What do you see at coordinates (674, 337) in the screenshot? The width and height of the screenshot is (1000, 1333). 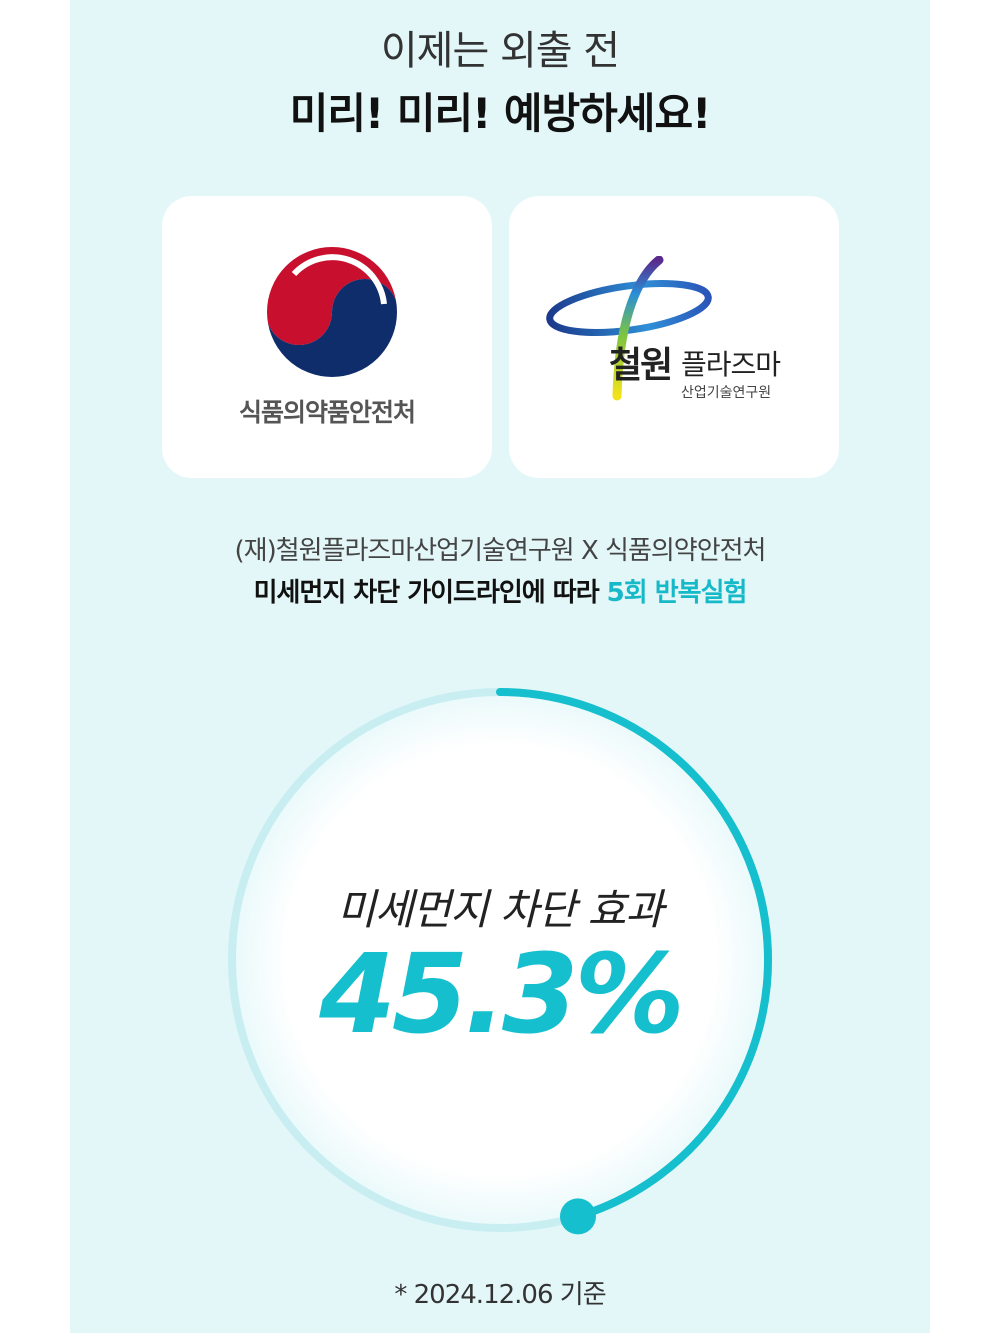 I see `plasma-logo-card: 철원 플라즈마 산업기술연구원` at bounding box center [674, 337].